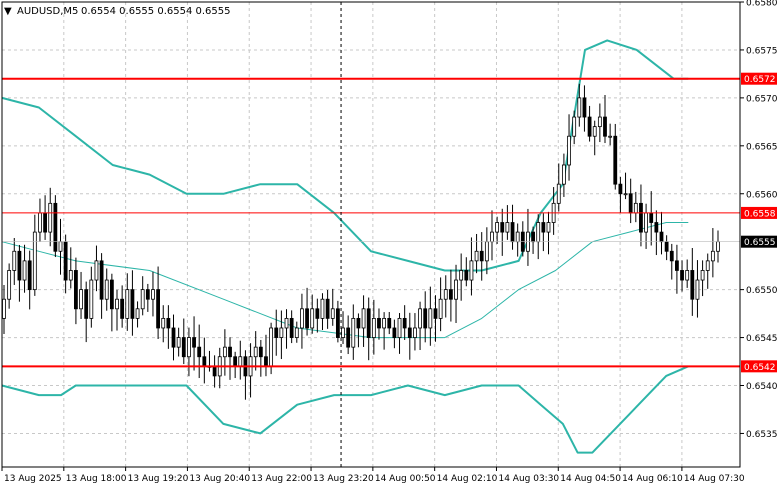 The width and height of the screenshot is (781, 493). What do you see at coordinates (714, 479) in the screenshot?
I see `time-tick-label: 14 Aug 07:30` at bounding box center [714, 479].